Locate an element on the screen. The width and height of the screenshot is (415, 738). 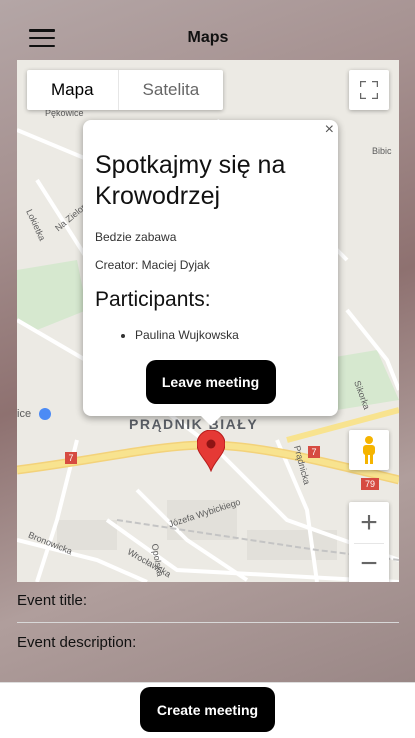
zoom-out-icon: − is located at coordinates (369, 563).